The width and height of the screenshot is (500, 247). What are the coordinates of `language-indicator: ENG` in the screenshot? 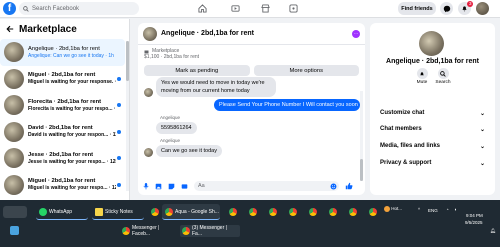 It's located at (433, 210).